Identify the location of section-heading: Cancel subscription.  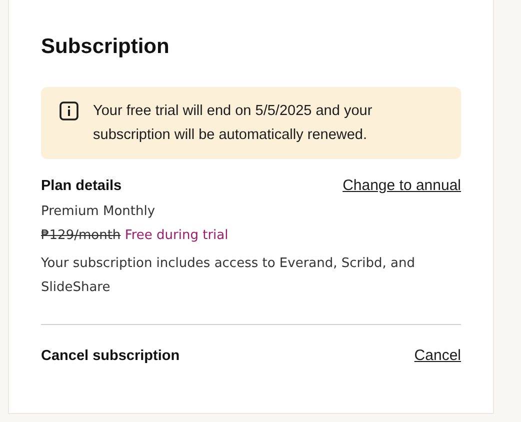
(110, 356).